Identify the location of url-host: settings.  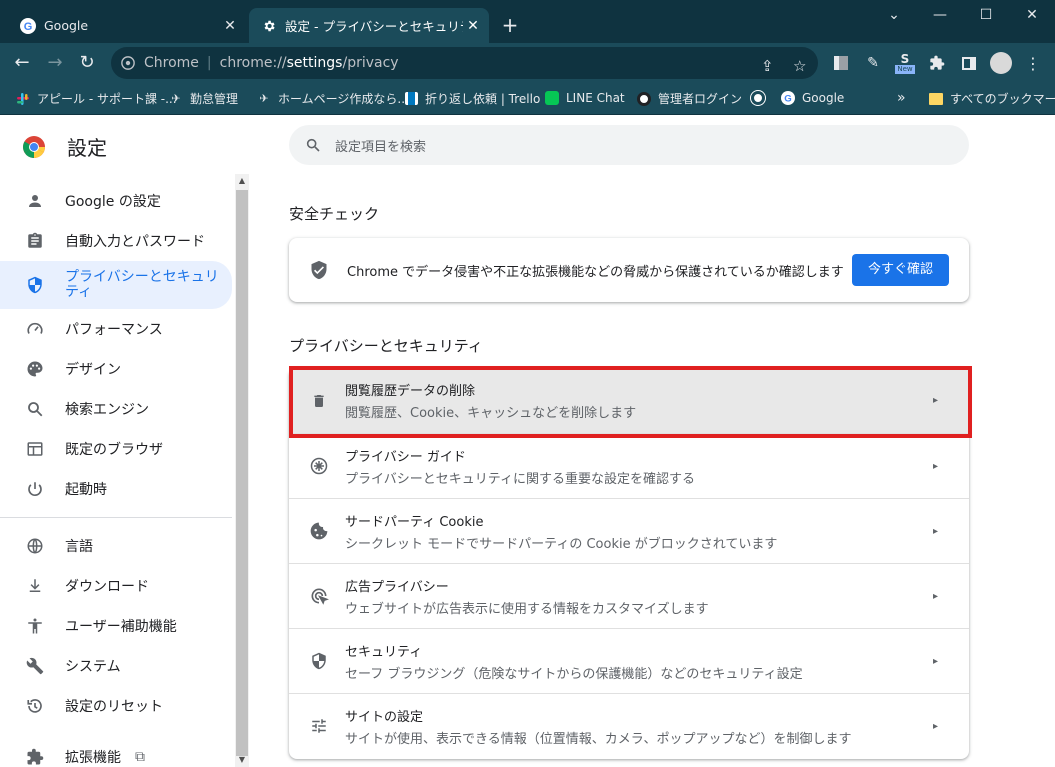
(314, 63).